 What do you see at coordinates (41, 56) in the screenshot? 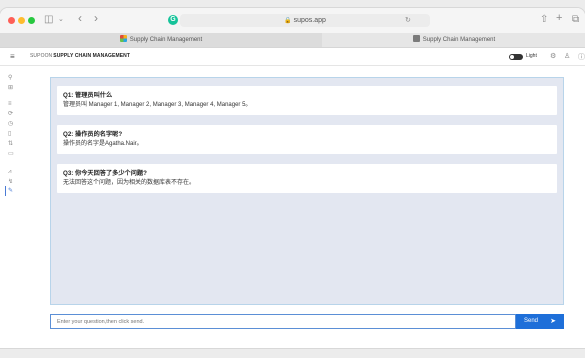
I see `brand-prefix: SUPOON` at bounding box center [41, 56].